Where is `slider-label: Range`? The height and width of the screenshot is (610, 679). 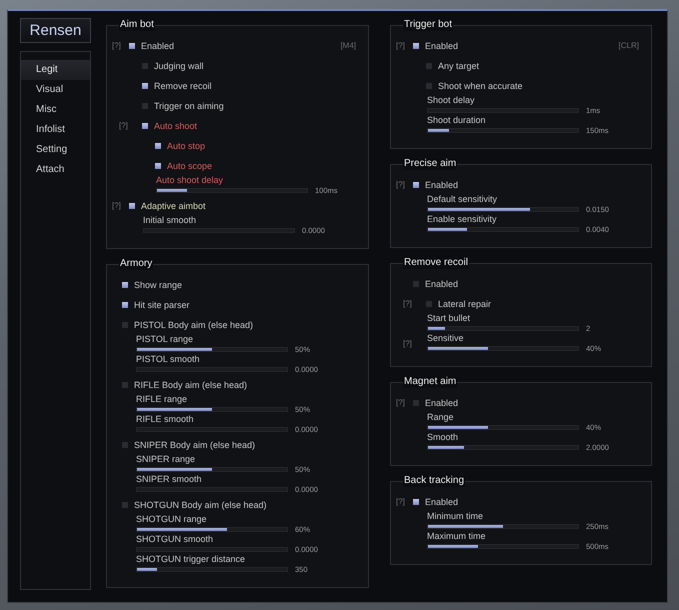
slider-label: Range is located at coordinates (440, 417).